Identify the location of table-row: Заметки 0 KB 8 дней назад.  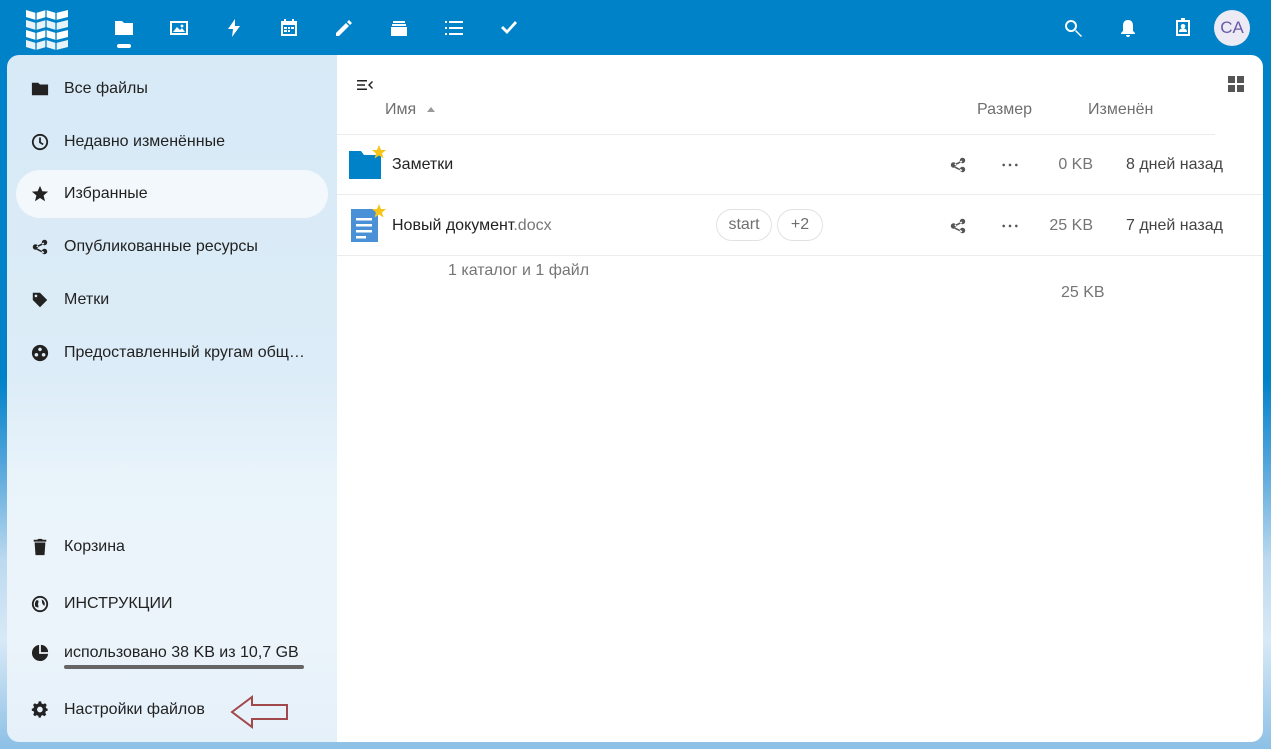
(800, 165).